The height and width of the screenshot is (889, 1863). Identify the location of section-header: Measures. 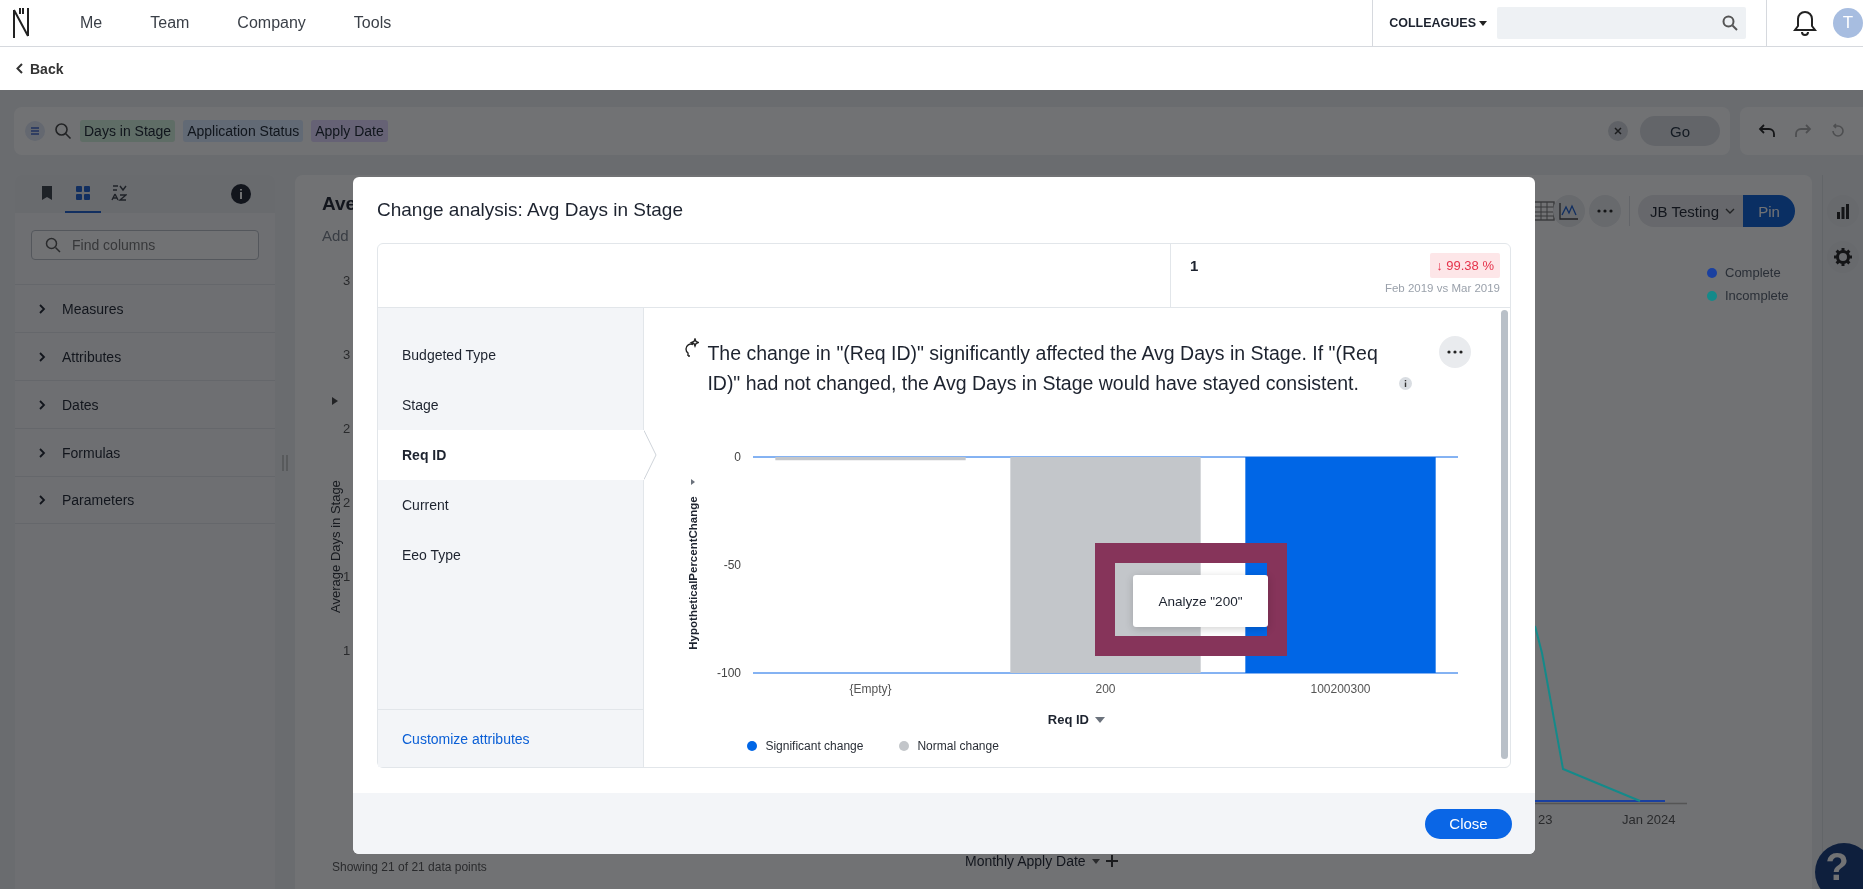
(145, 308).